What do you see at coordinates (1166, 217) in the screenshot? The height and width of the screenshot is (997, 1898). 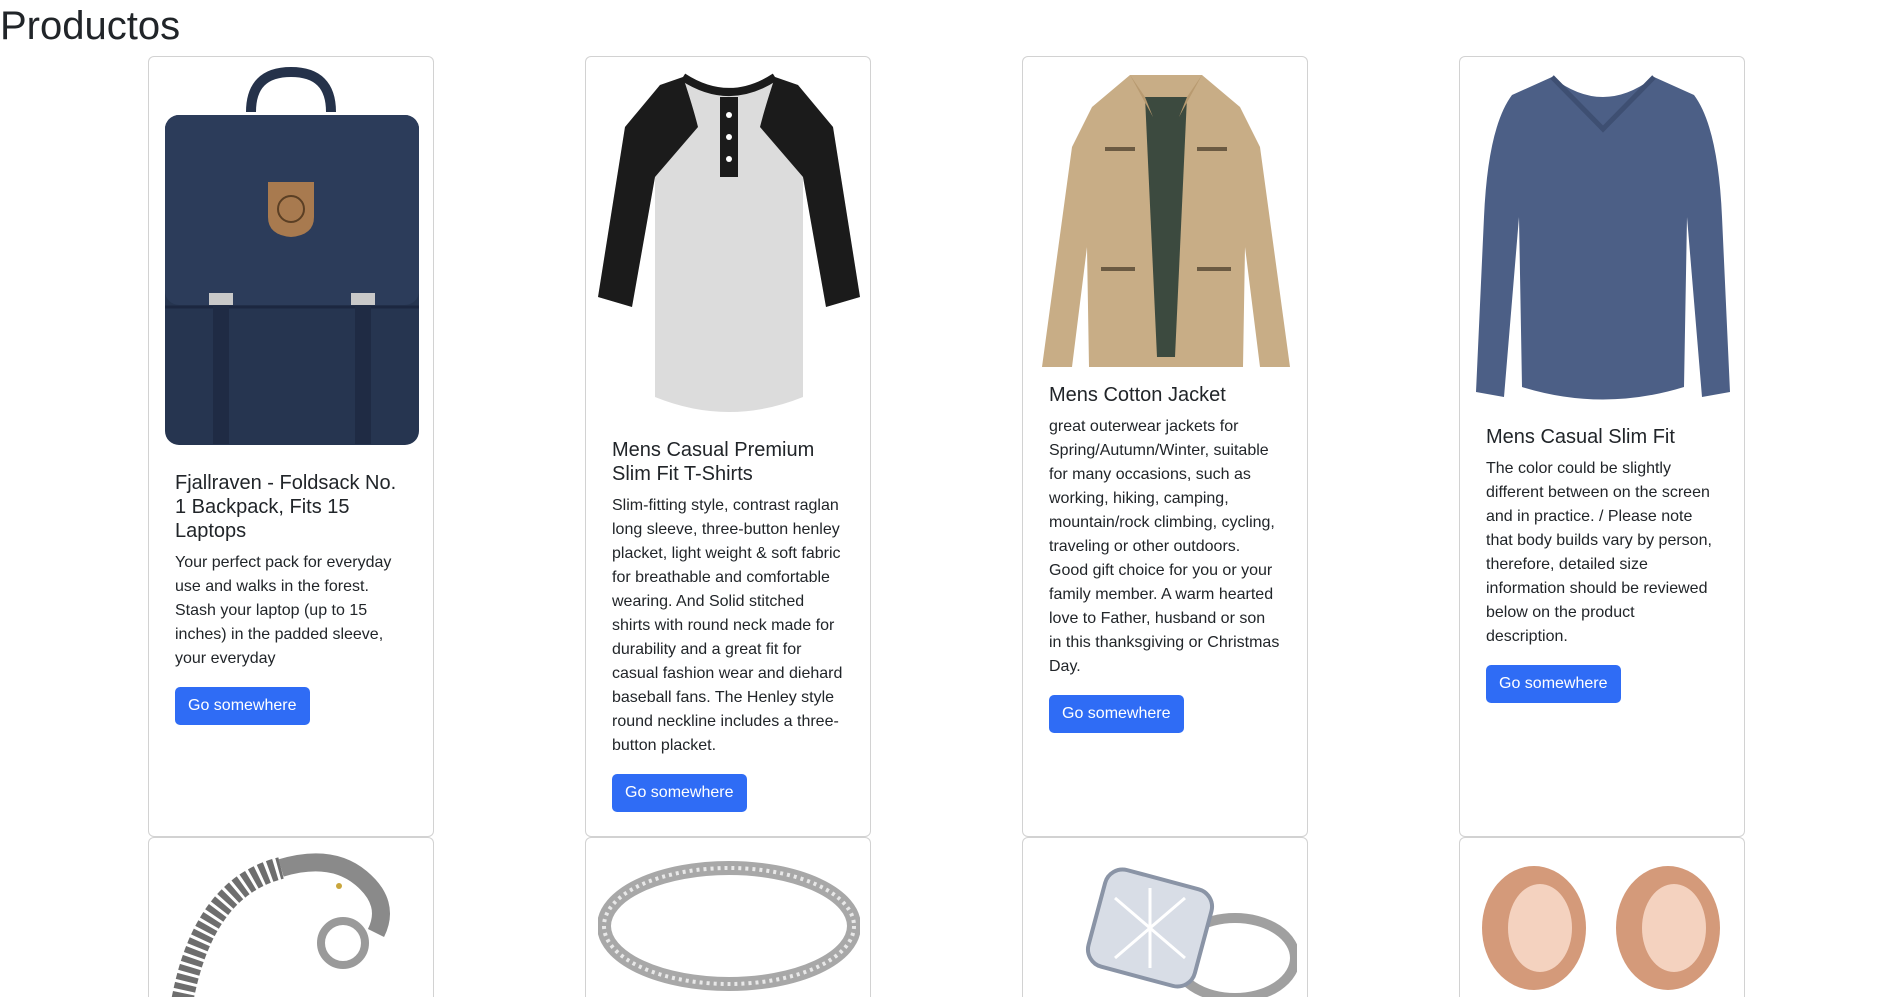 I see `product-image-cotton-jacket` at bounding box center [1166, 217].